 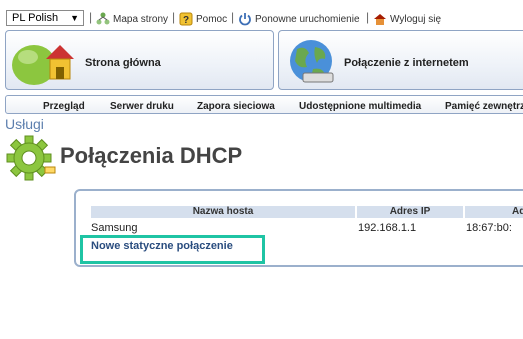 I want to click on chevron-down-icon: ▼, so click(x=74, y=18).